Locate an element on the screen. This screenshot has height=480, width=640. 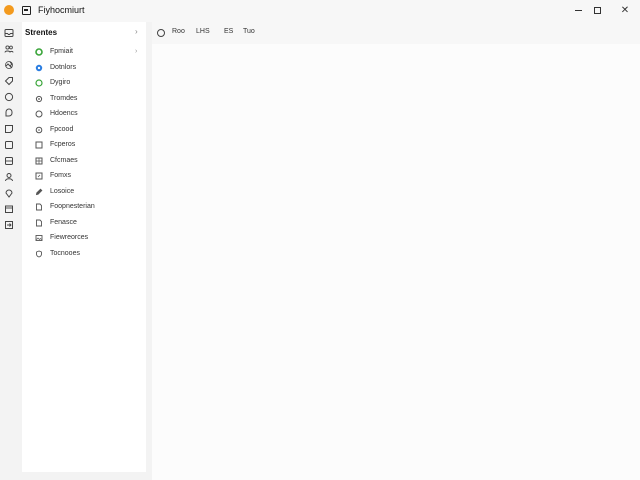
maximize-button is located at coordinates (597, 10).